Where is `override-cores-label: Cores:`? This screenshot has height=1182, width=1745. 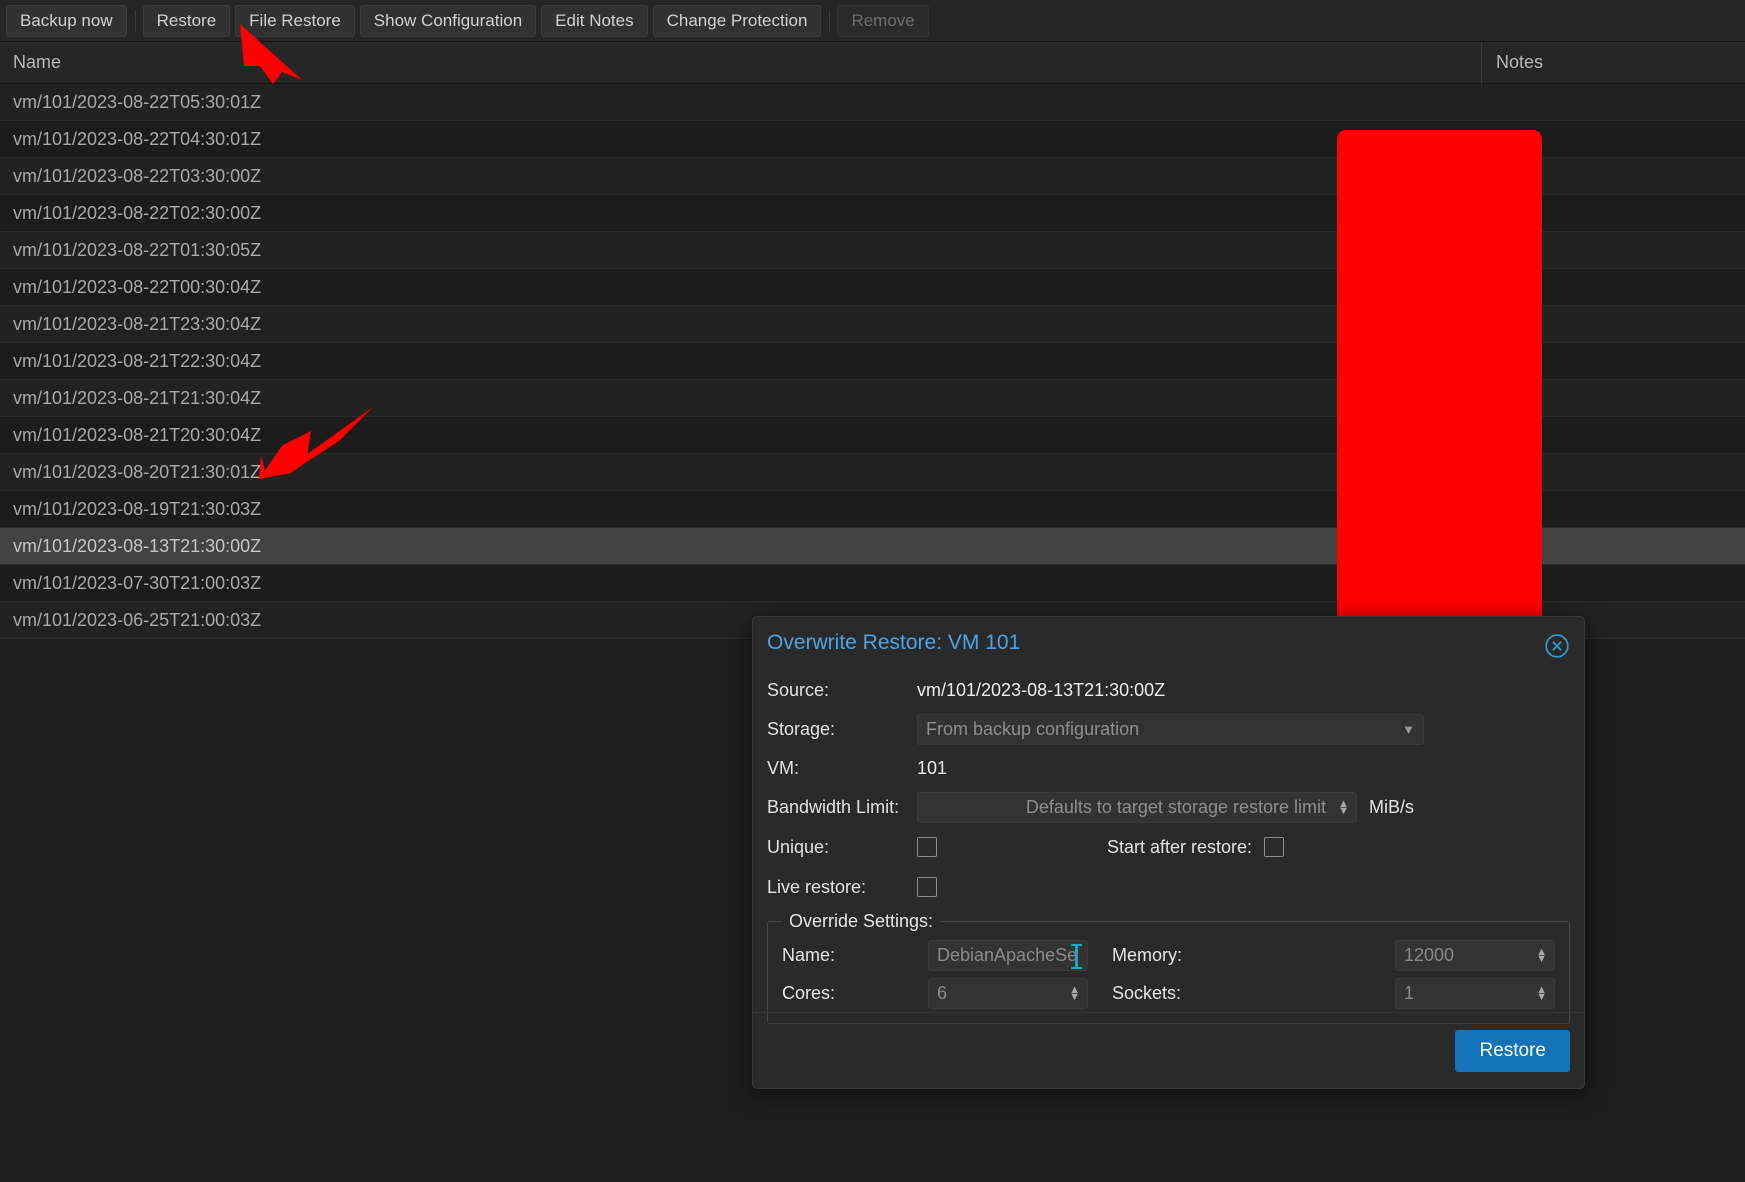
override-cores-label: Cores: is located at coordinates (809, 993).